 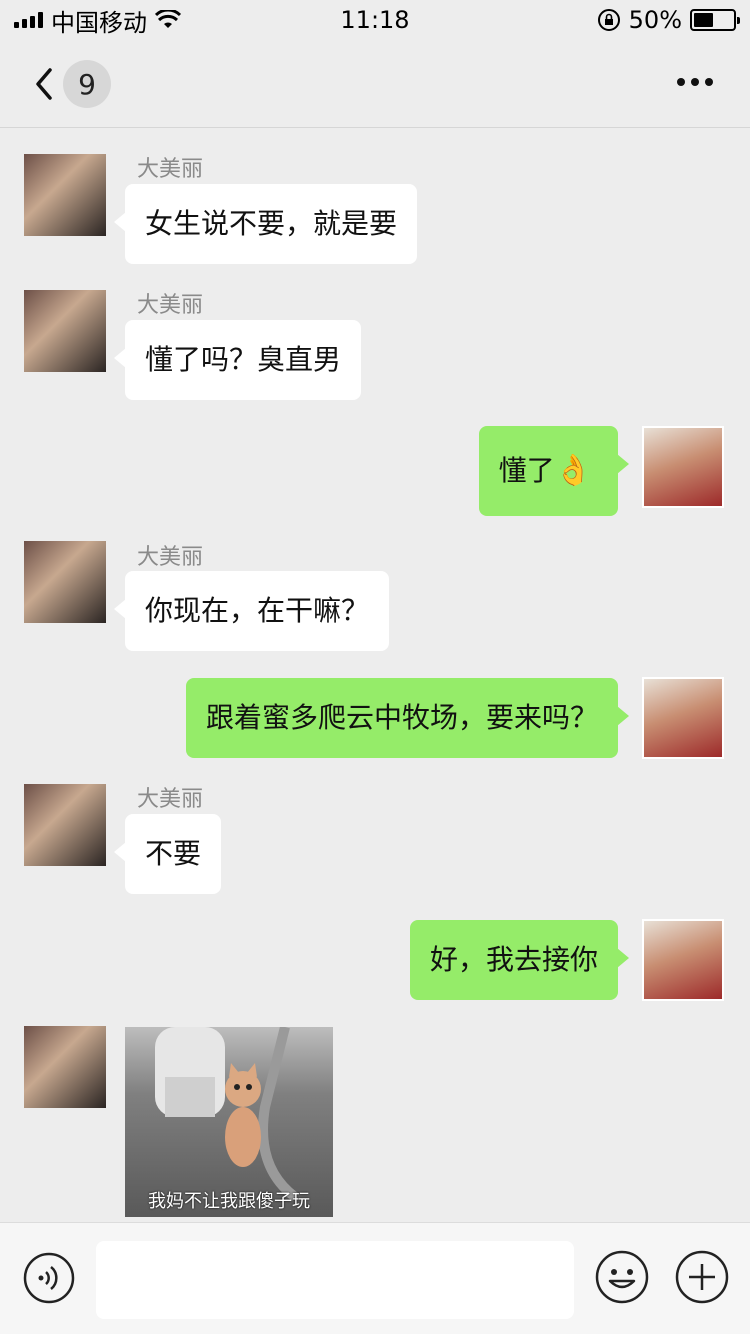 I want to click on message-bubble-outgoing: 好，我去接你, so click(x=519, y=960).